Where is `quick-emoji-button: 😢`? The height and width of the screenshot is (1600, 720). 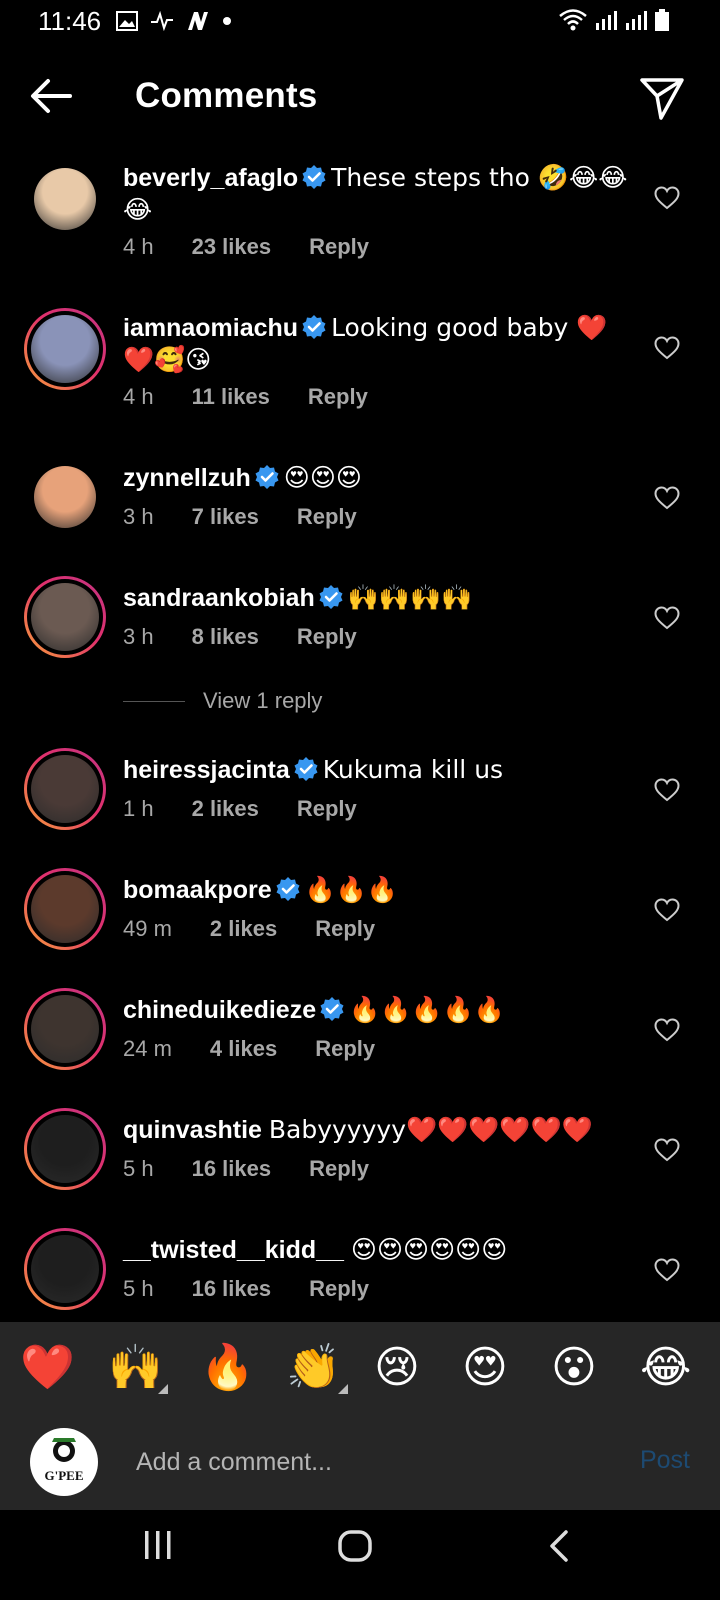
quick-emoji-button: 😢 is located at coordinates (397, 1368).